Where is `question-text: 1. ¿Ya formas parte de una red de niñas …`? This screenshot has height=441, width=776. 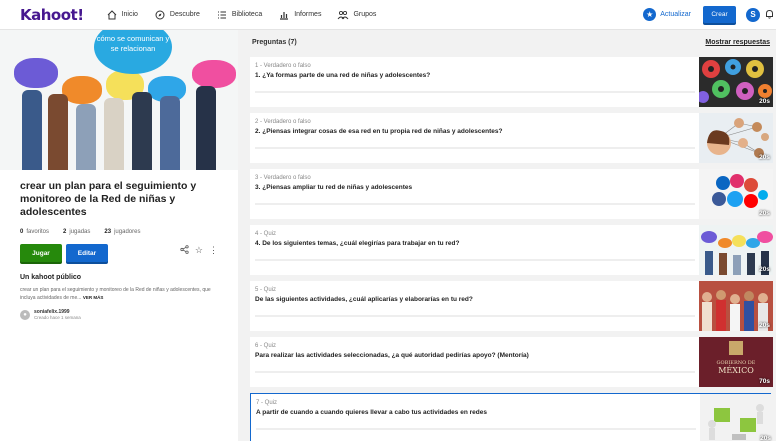 question-text: 1. ¿Ya formas parte de una red de niñas … is located at coordinates (343, 75).